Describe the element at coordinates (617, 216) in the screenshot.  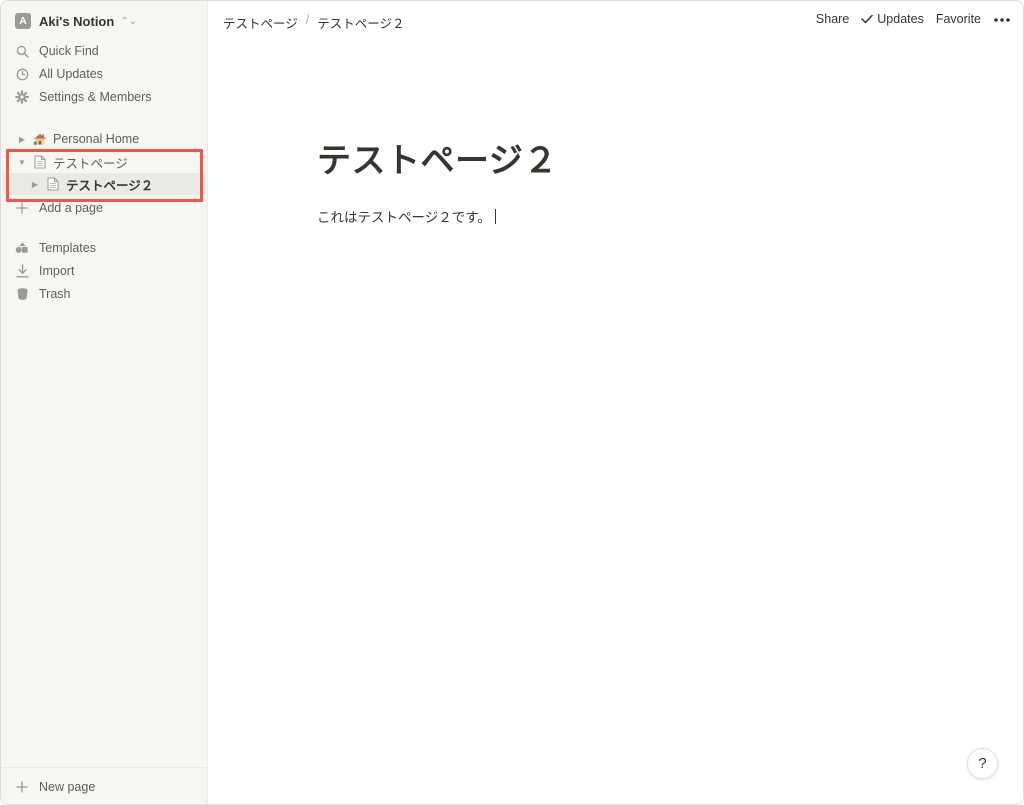
I see `page-body-block: これはテストページ２です。` at that location.